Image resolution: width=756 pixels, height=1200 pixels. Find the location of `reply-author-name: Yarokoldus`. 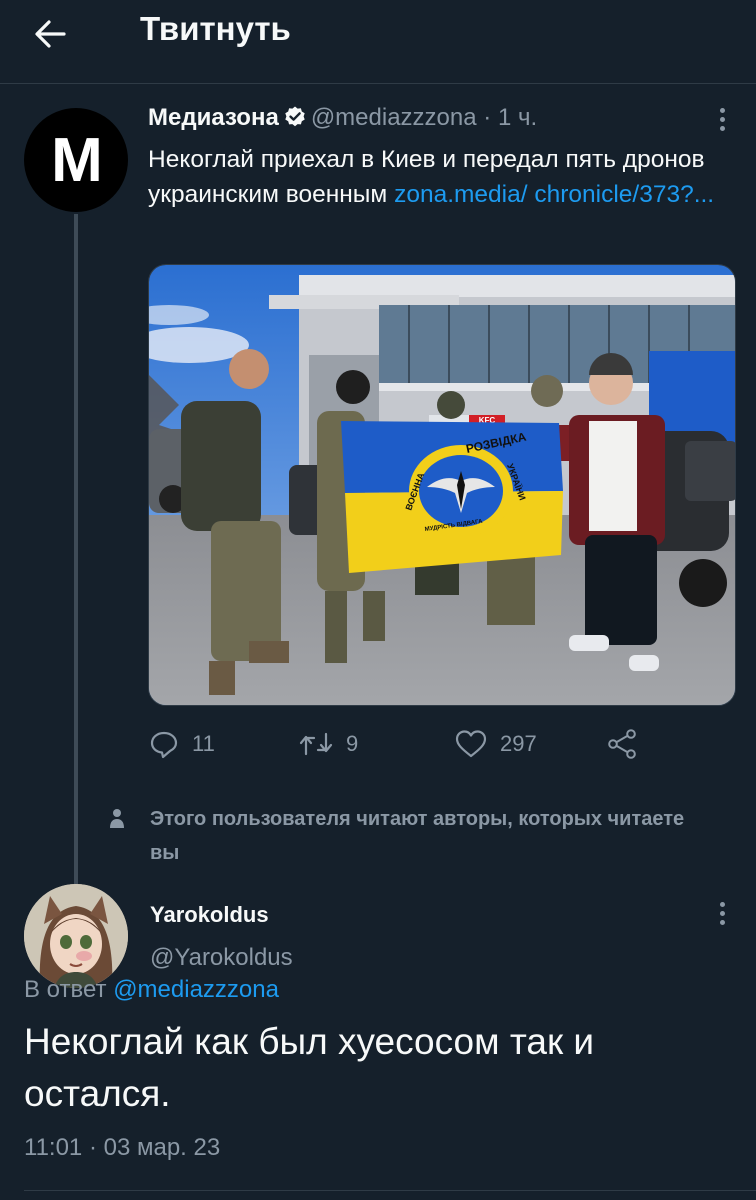

reply-author-name: Yarokoldus is located at coordinates (209, 915).